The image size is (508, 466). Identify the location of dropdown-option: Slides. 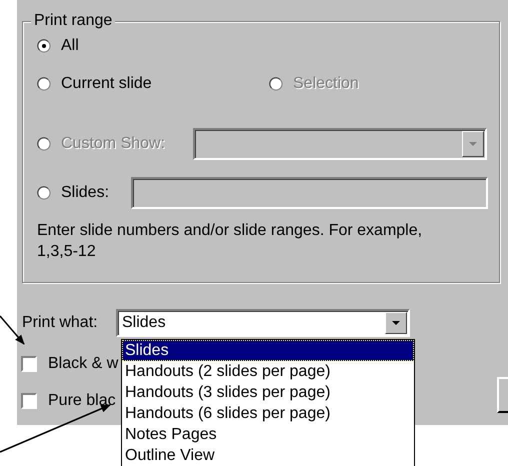
(268, 350).